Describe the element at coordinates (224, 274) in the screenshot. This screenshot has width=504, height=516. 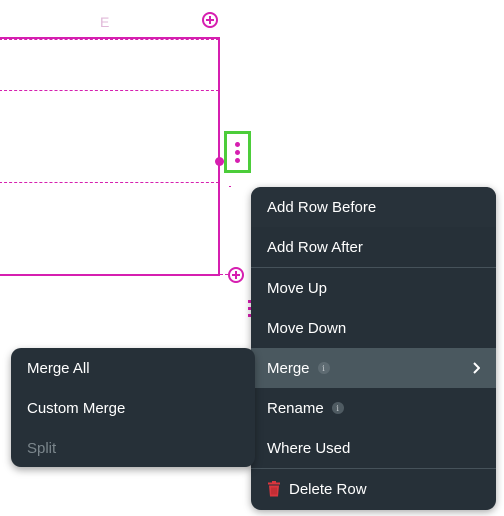
I see `row-insert-guide` at that location.